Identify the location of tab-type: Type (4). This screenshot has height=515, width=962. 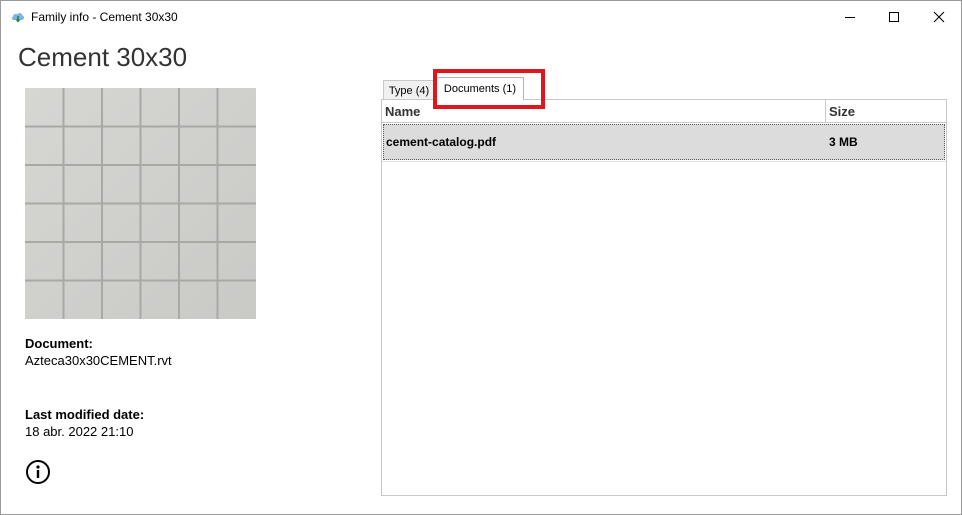
(409, 90).